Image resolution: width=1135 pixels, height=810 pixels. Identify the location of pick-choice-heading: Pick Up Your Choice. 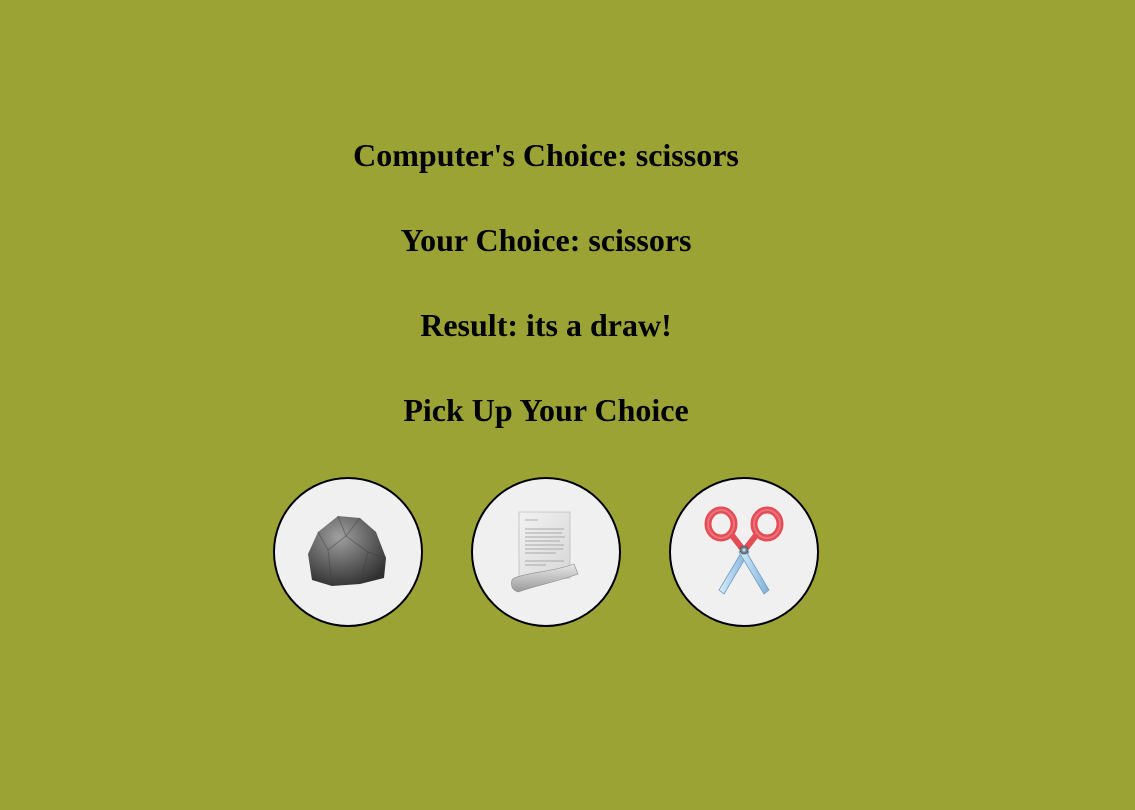
(546, 410).